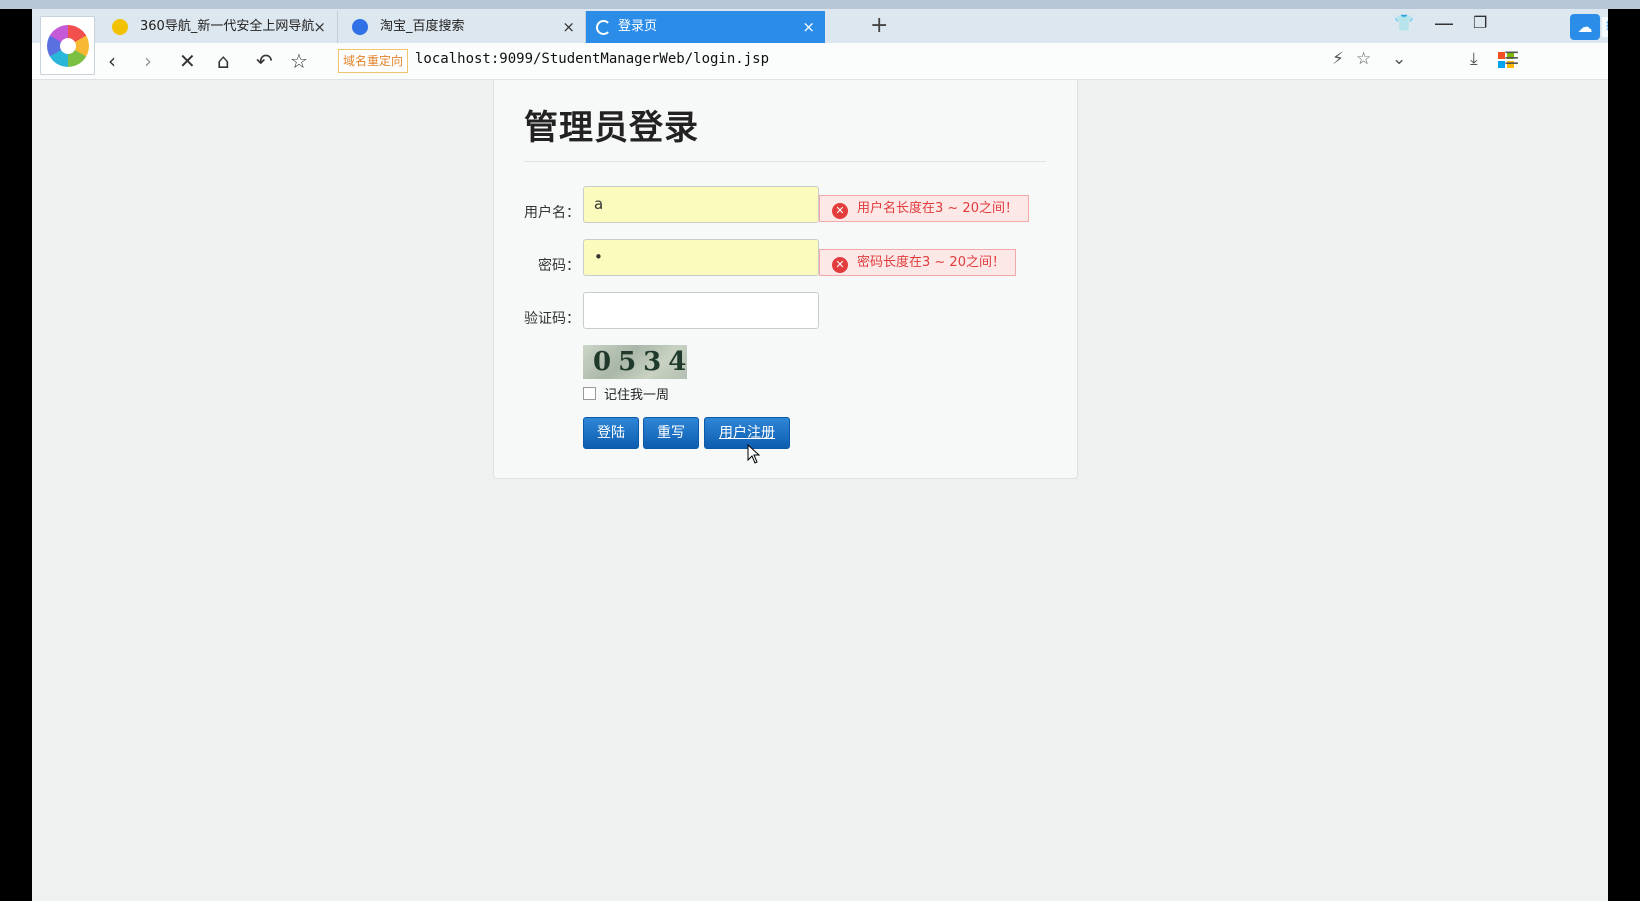 The image size is (1640, 901). Describe the element at coordinates (223, 61) in the screenshot. I see `home-icon: ⌂` at that location.